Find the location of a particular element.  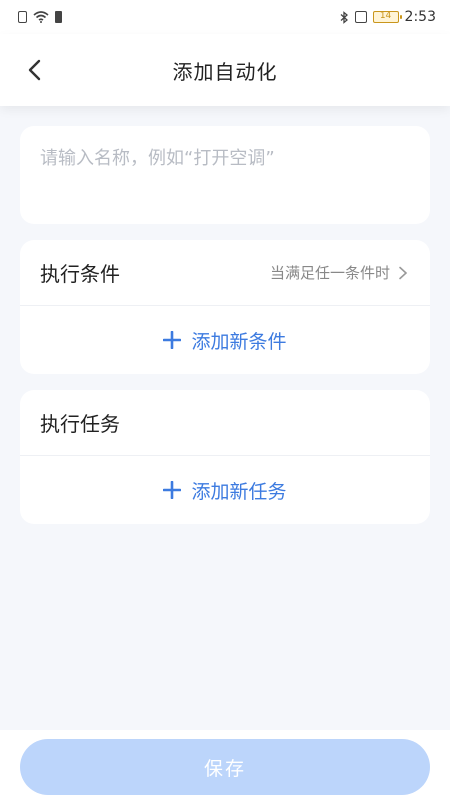

vibrate-icon is located at coordinates (360, 17).